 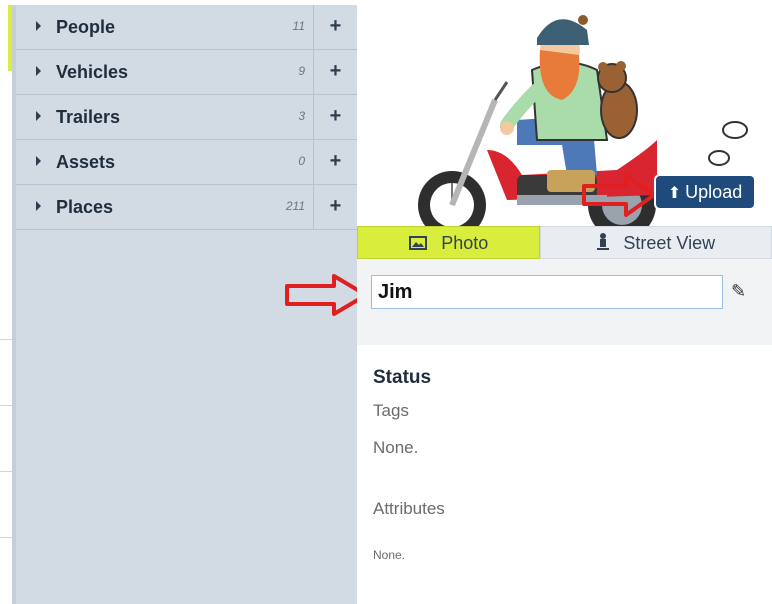 I want to click on tab-street-view-label: Street View, so click(x=669, y=243).